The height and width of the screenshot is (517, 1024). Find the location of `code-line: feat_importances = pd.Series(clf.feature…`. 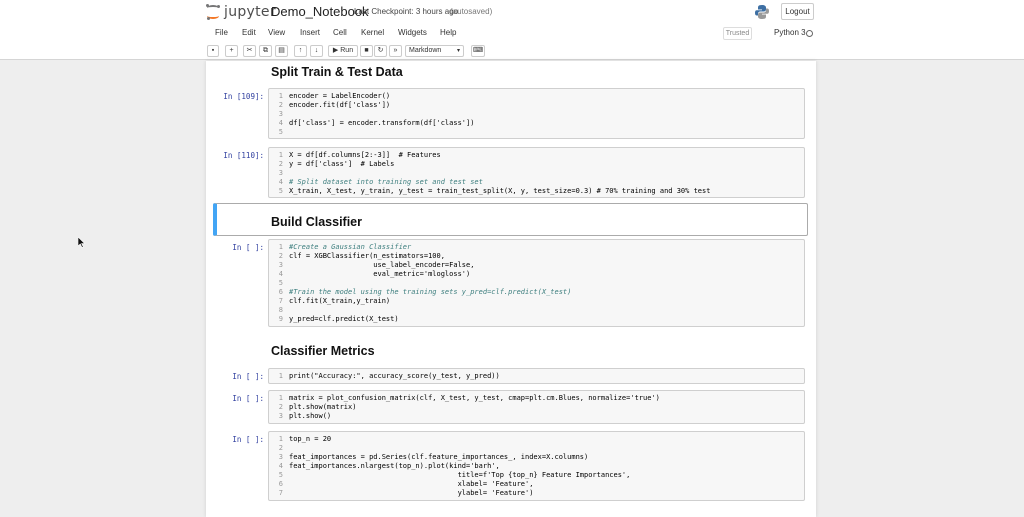

code-line: feat_importances = pd.Series(clf.feature… is located at coordinates (439, 457).